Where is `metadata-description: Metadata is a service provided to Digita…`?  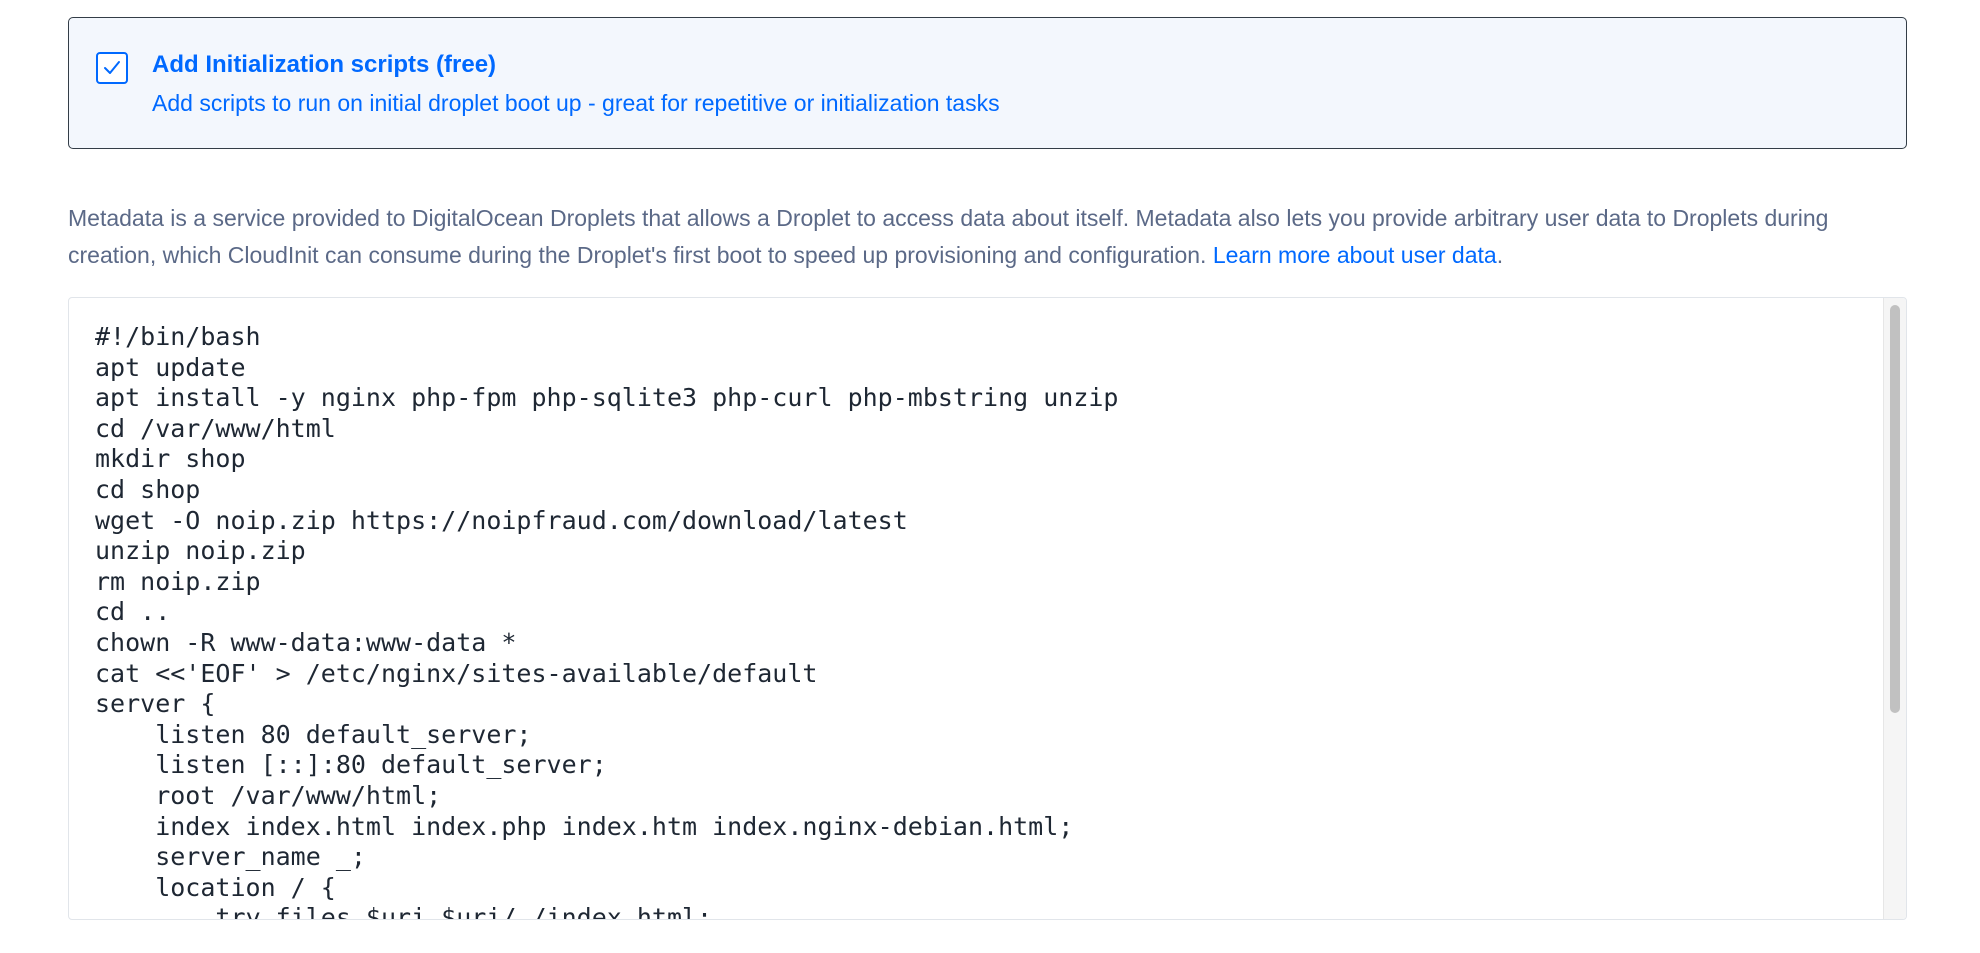 metadata-description: Metadata is a service provided to Digita… is located at coordinates (993, 237).